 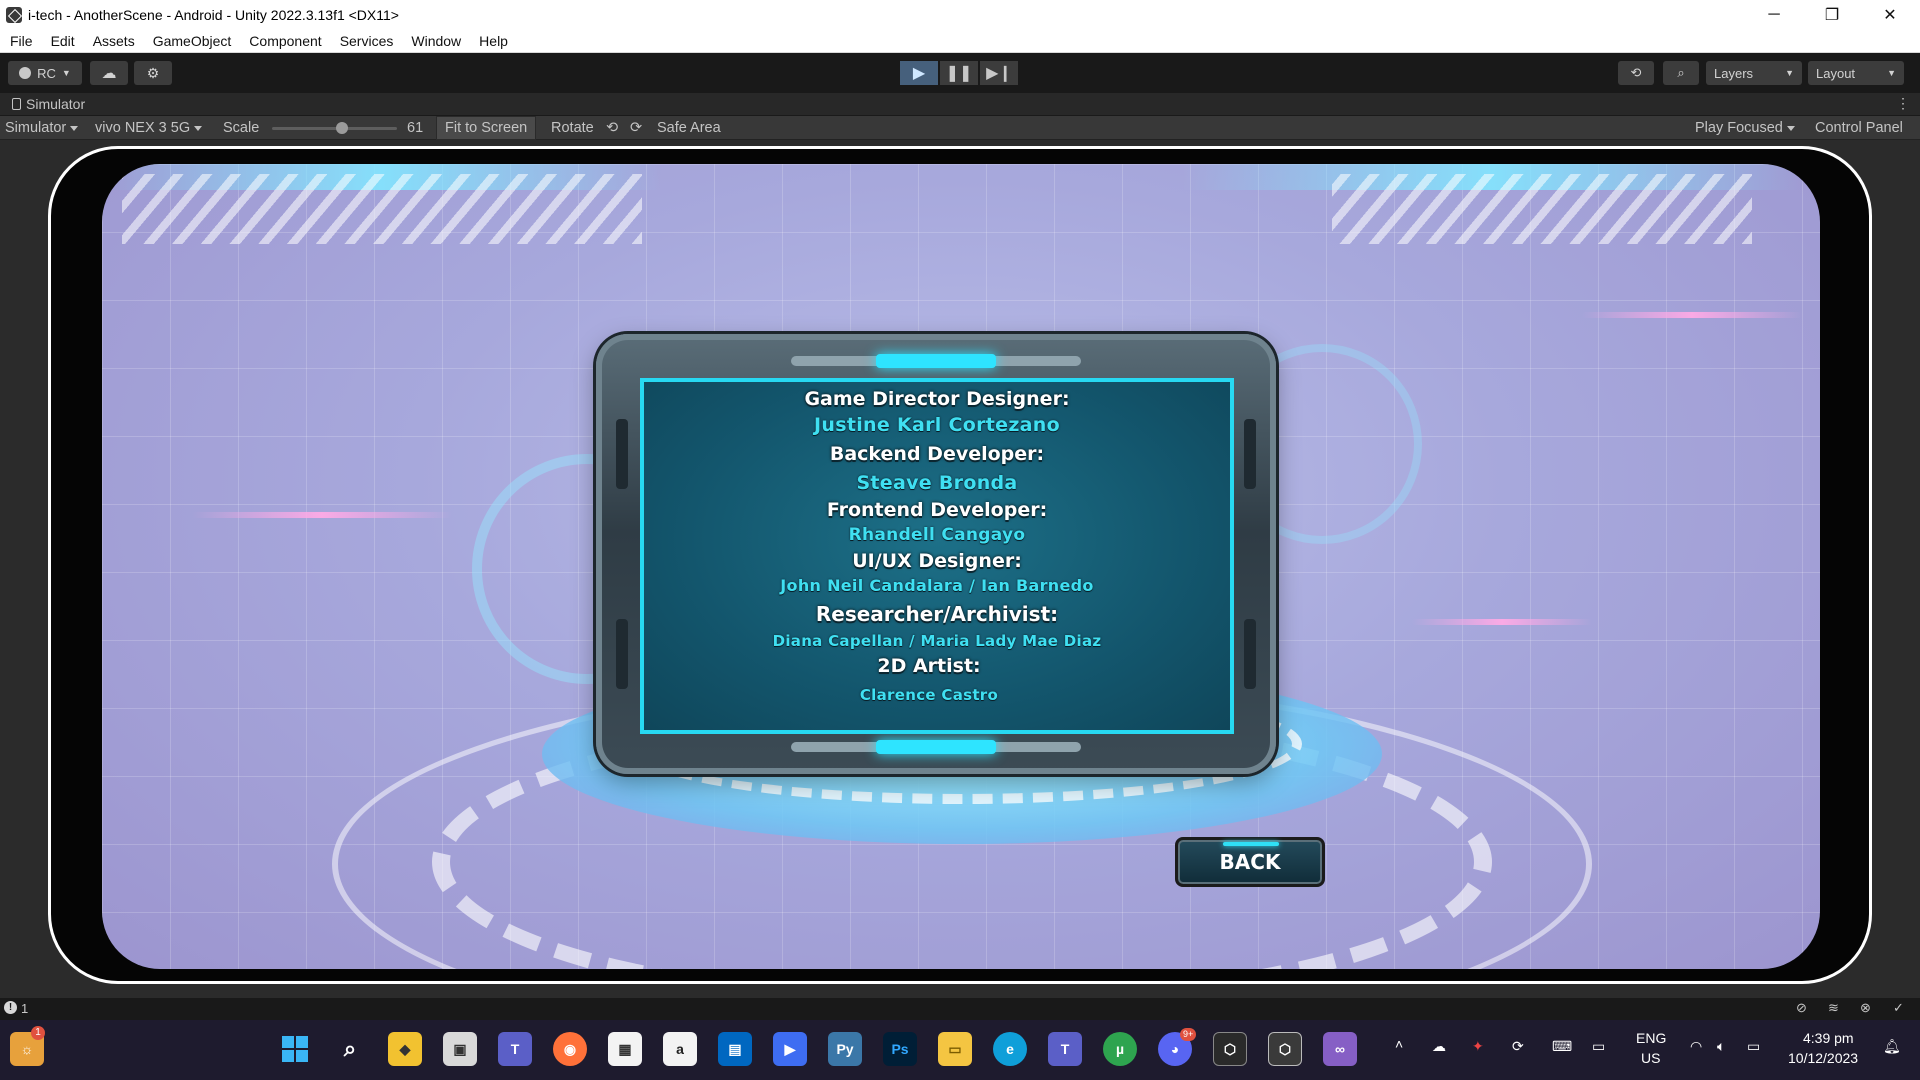 What do you see at coordinates (10, 1007) in the screenshot?
I see `console-warning-icon: !` at bounding box center [10, 1007].